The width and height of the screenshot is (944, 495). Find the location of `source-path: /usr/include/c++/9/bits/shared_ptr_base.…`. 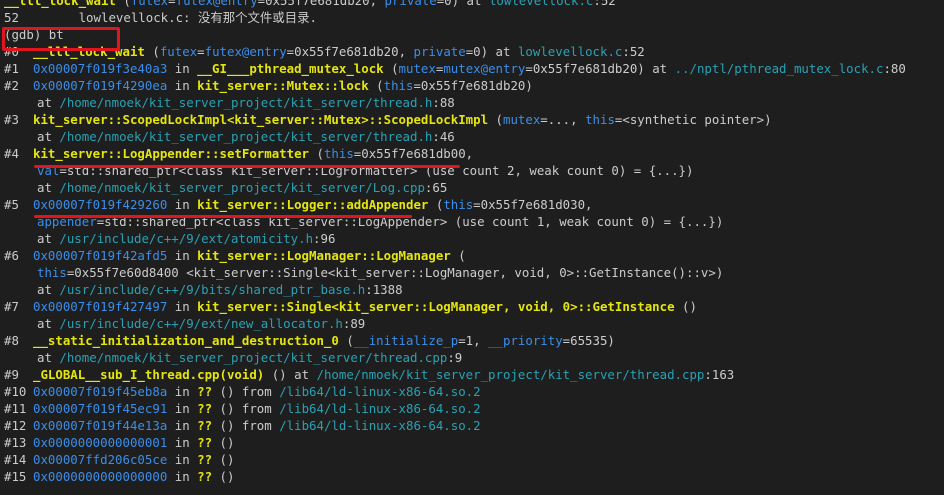

source-path: /usr/include/c++/9/bits/shared_ptr_base.… is located at coordinates (212, 289).